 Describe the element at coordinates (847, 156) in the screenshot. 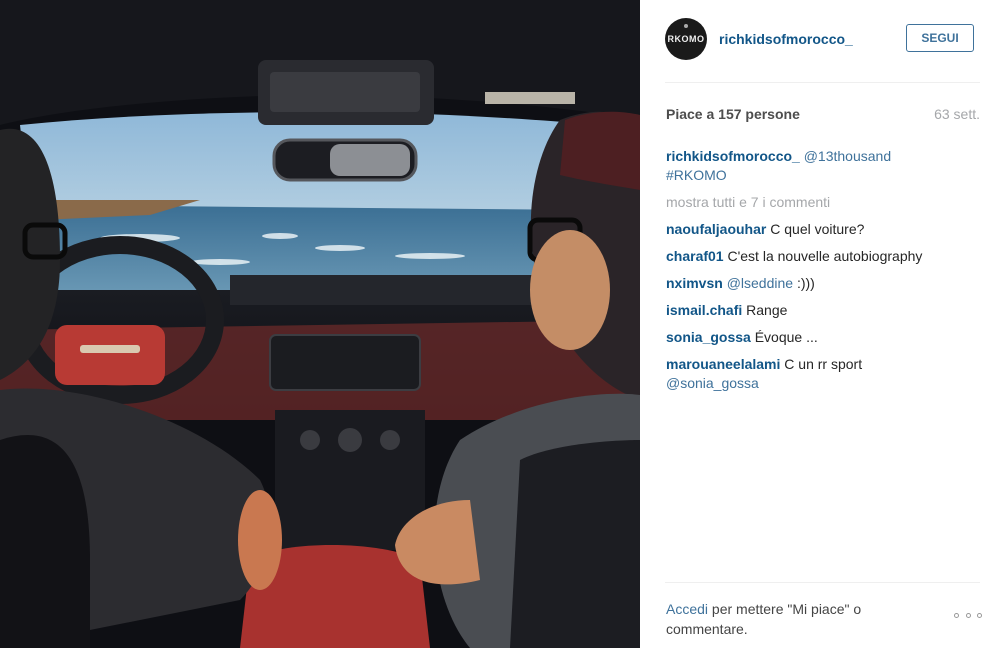

I see `caption-mention: @13thousand` at that location.